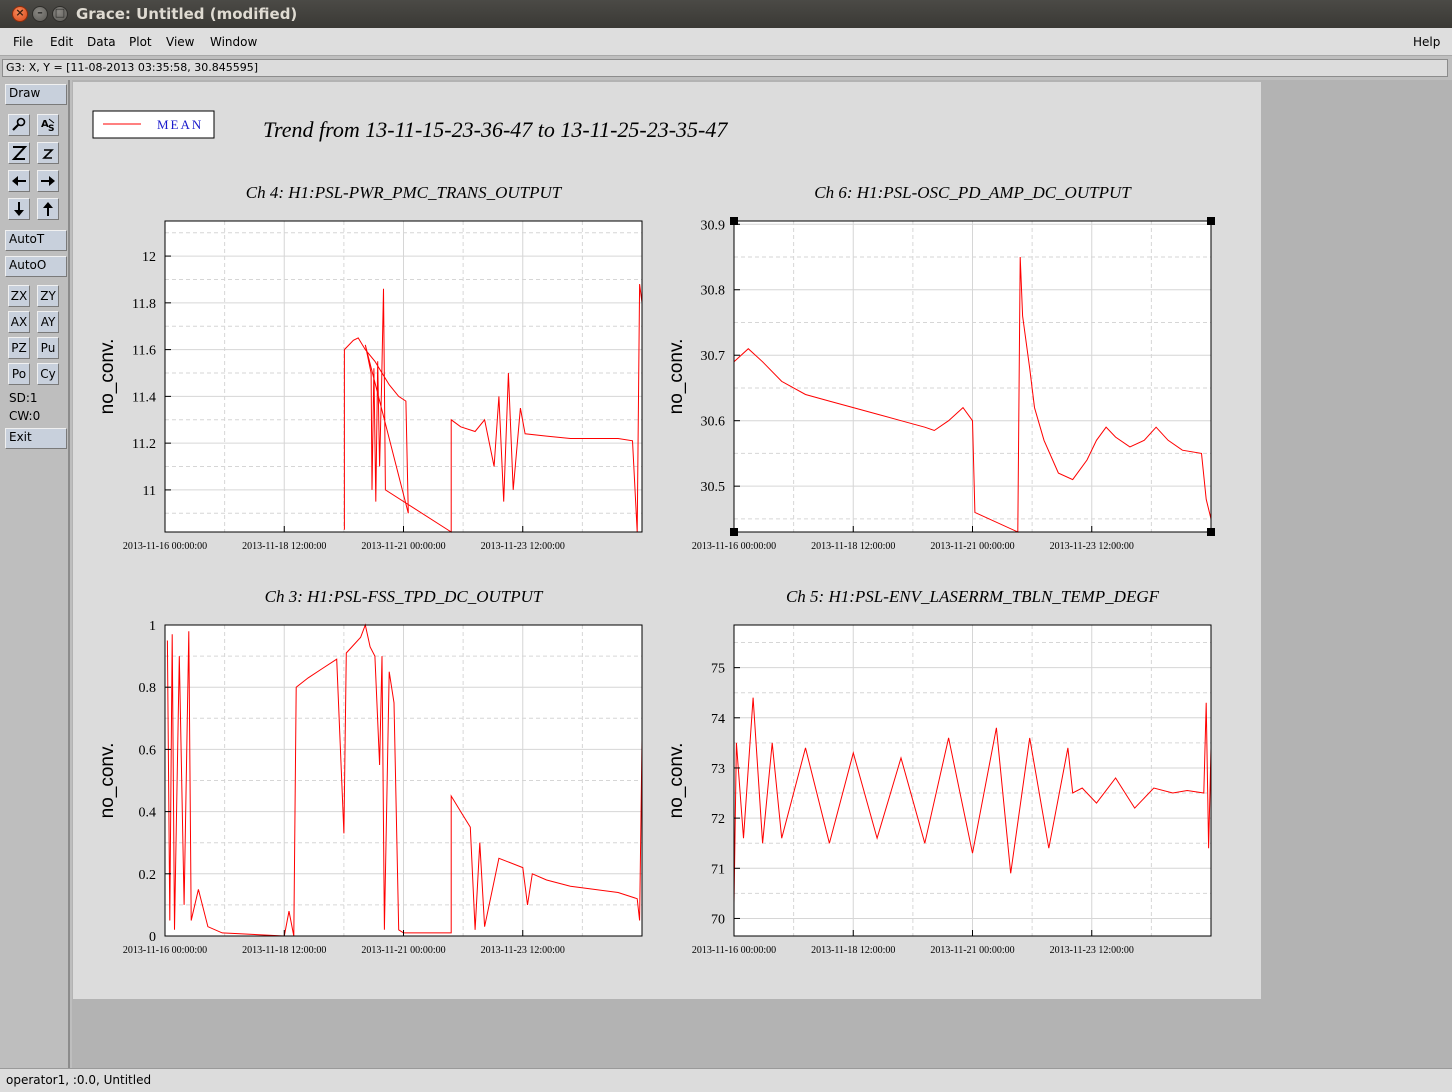 This screenshot has width=1452, height=1092. What do you see at coordinates (148, 875) in the screenshot?
I see `y-tick-label: 0.2` at bounding box center [148, 875].